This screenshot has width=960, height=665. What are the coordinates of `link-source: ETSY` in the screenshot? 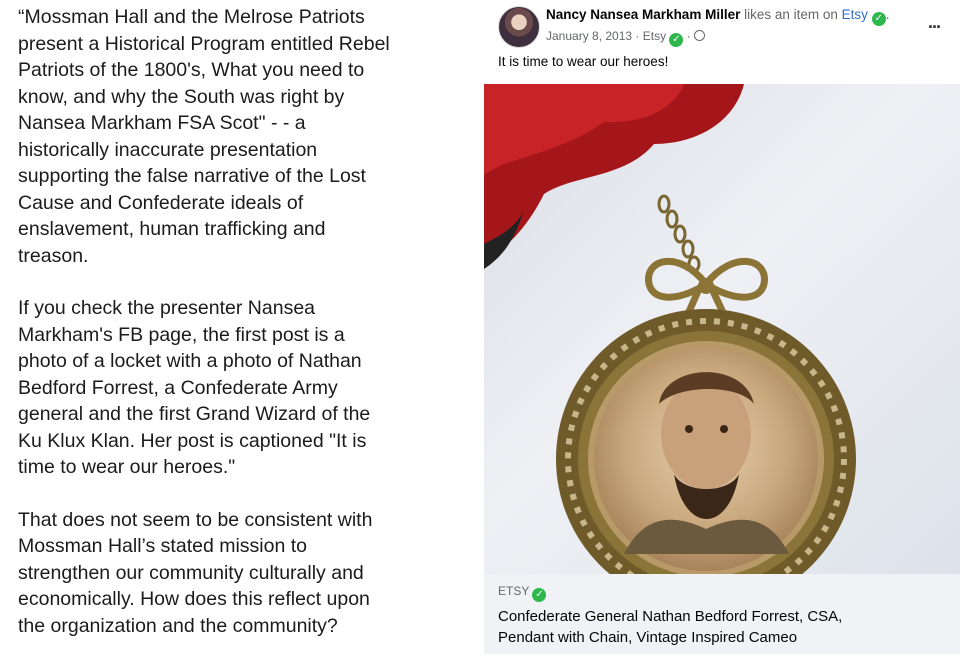 It's located at (514, 591).